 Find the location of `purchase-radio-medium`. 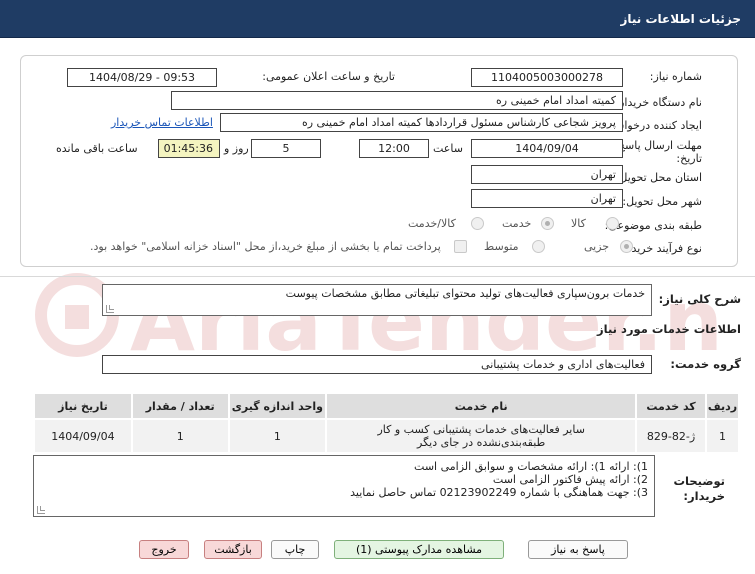

purchase-radio-medium is located at coordinates (538, 246).